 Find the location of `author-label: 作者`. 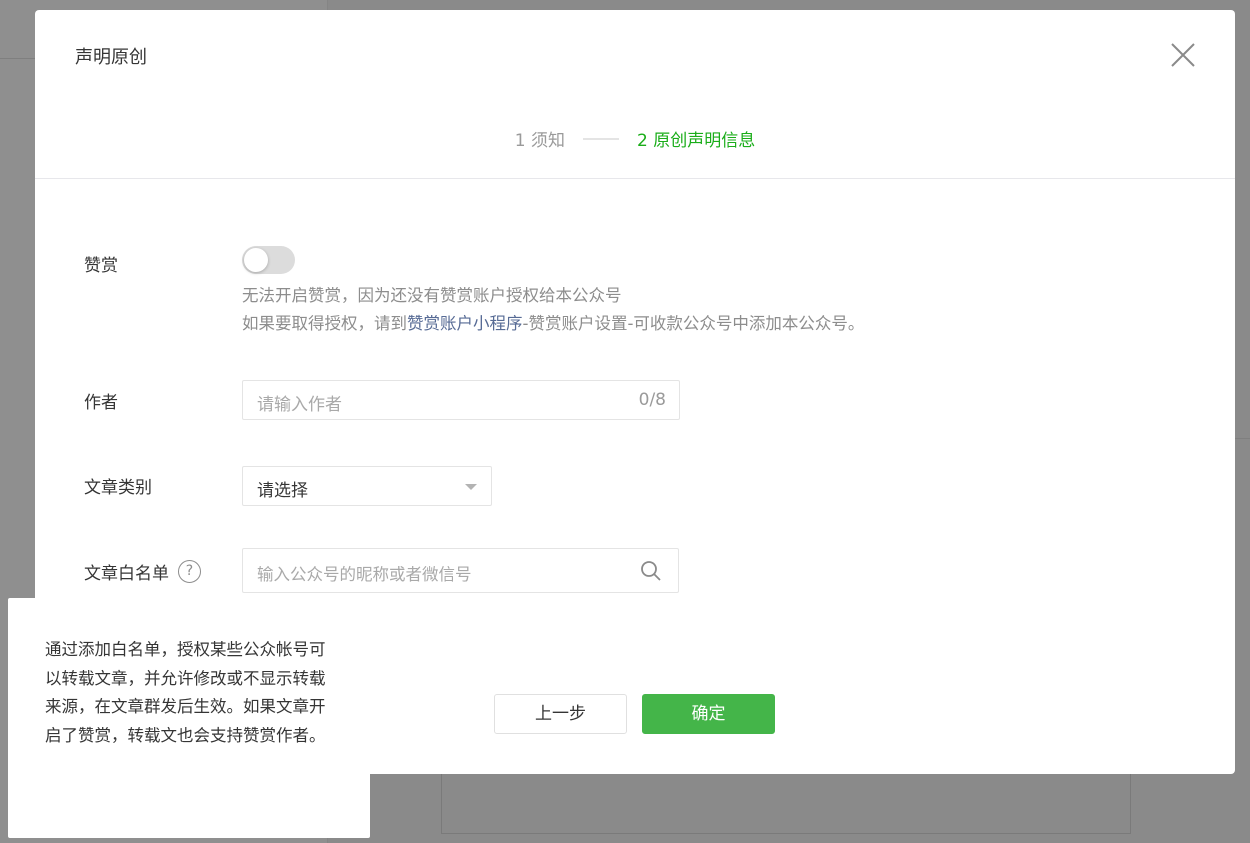

author-label: 作者 is located at coordinates (101, 400).